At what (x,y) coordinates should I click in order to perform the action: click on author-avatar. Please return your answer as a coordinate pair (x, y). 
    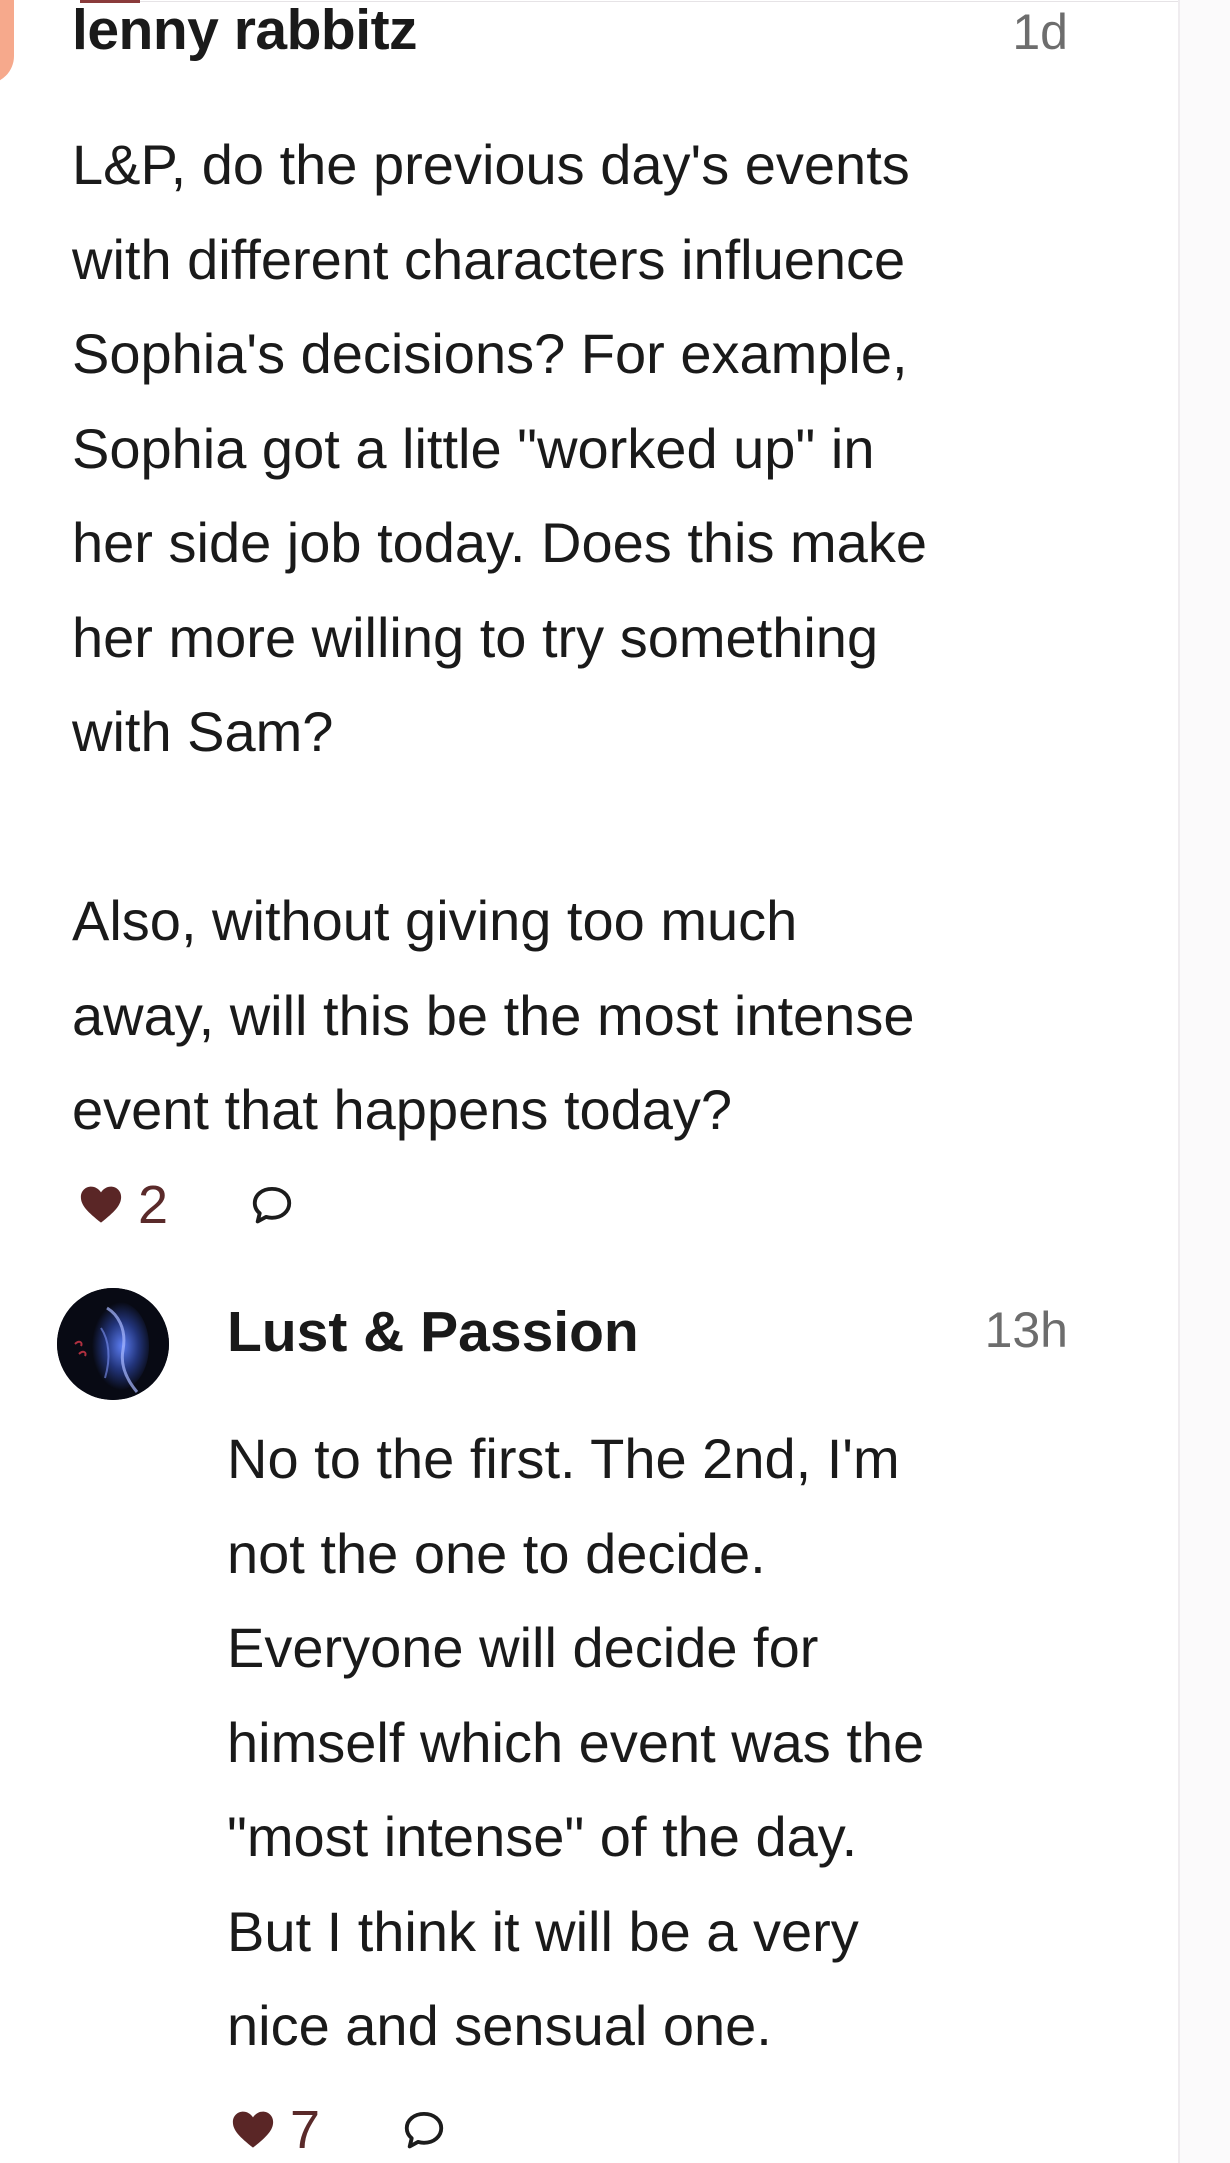
    Looking at the image, I should click on (113, 1344).